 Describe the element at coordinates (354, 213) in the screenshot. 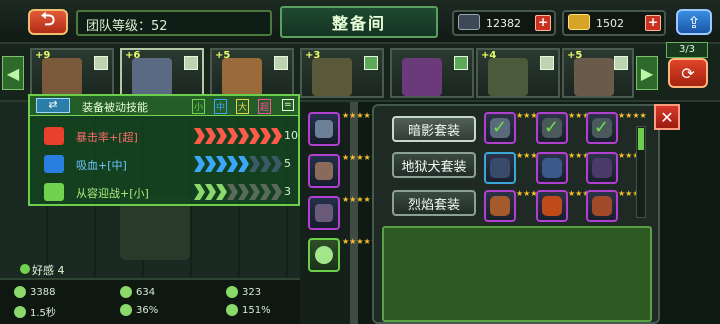

I see `divider-pipe` at that location.